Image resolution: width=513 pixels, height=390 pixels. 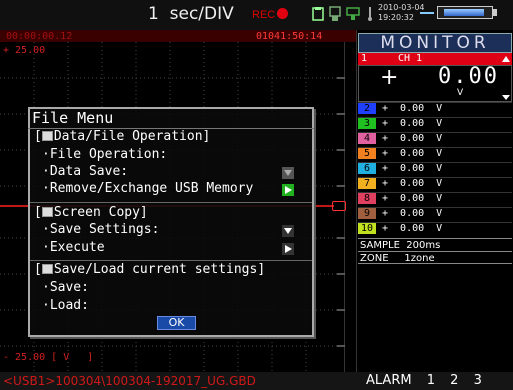 I want to click on ch1-sign: +, so click(x=389, y=77).